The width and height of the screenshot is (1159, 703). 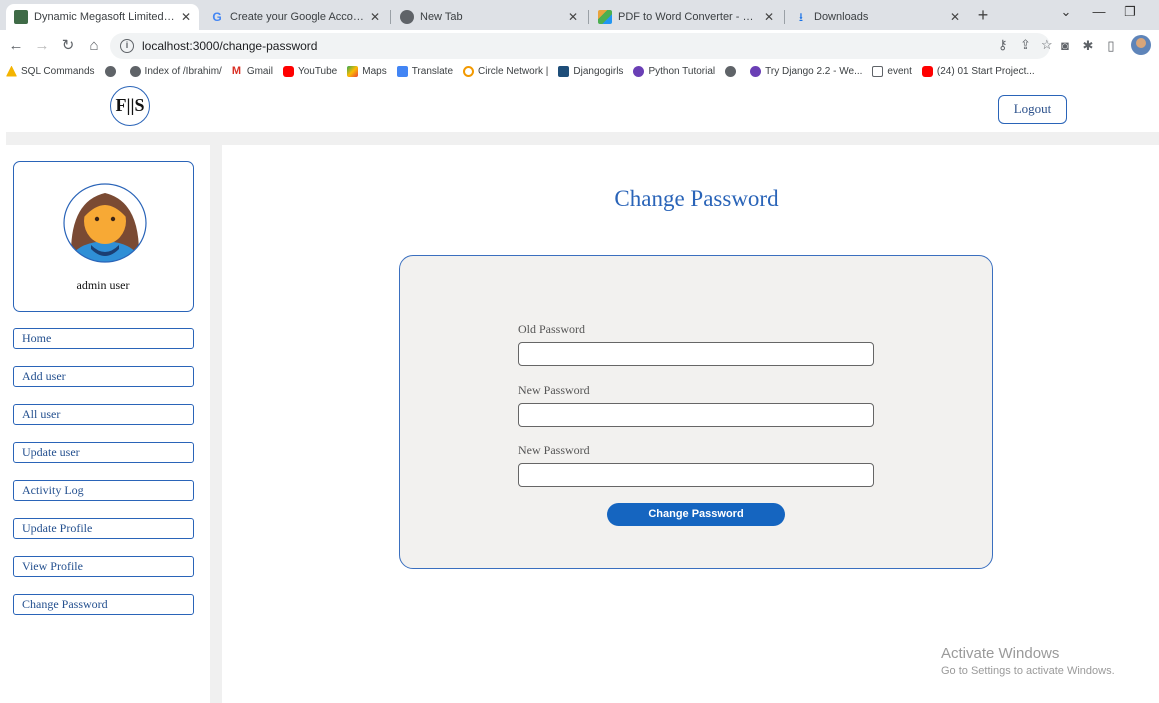 What do you see at coordinates (801, 17) in the screenshot?
I see `download-icon: ⭳` at bounding box center [801, 17].